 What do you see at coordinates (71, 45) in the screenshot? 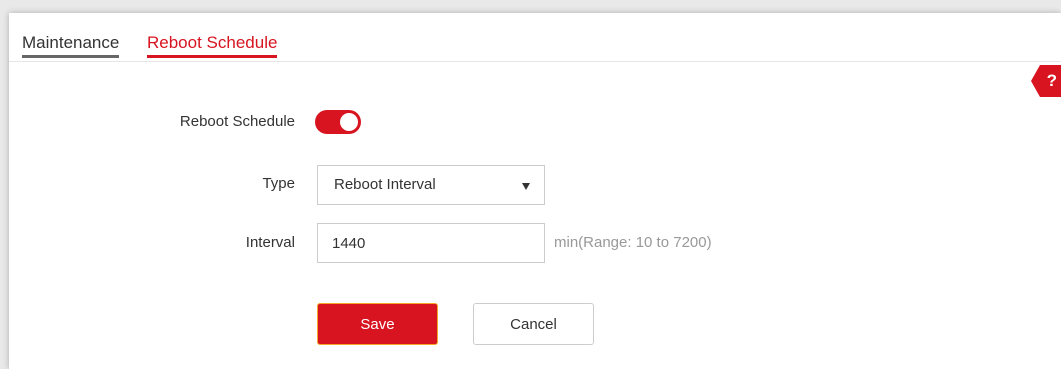
I see `tab-maintenance: Maintenance` at bounding box center [71, 45].